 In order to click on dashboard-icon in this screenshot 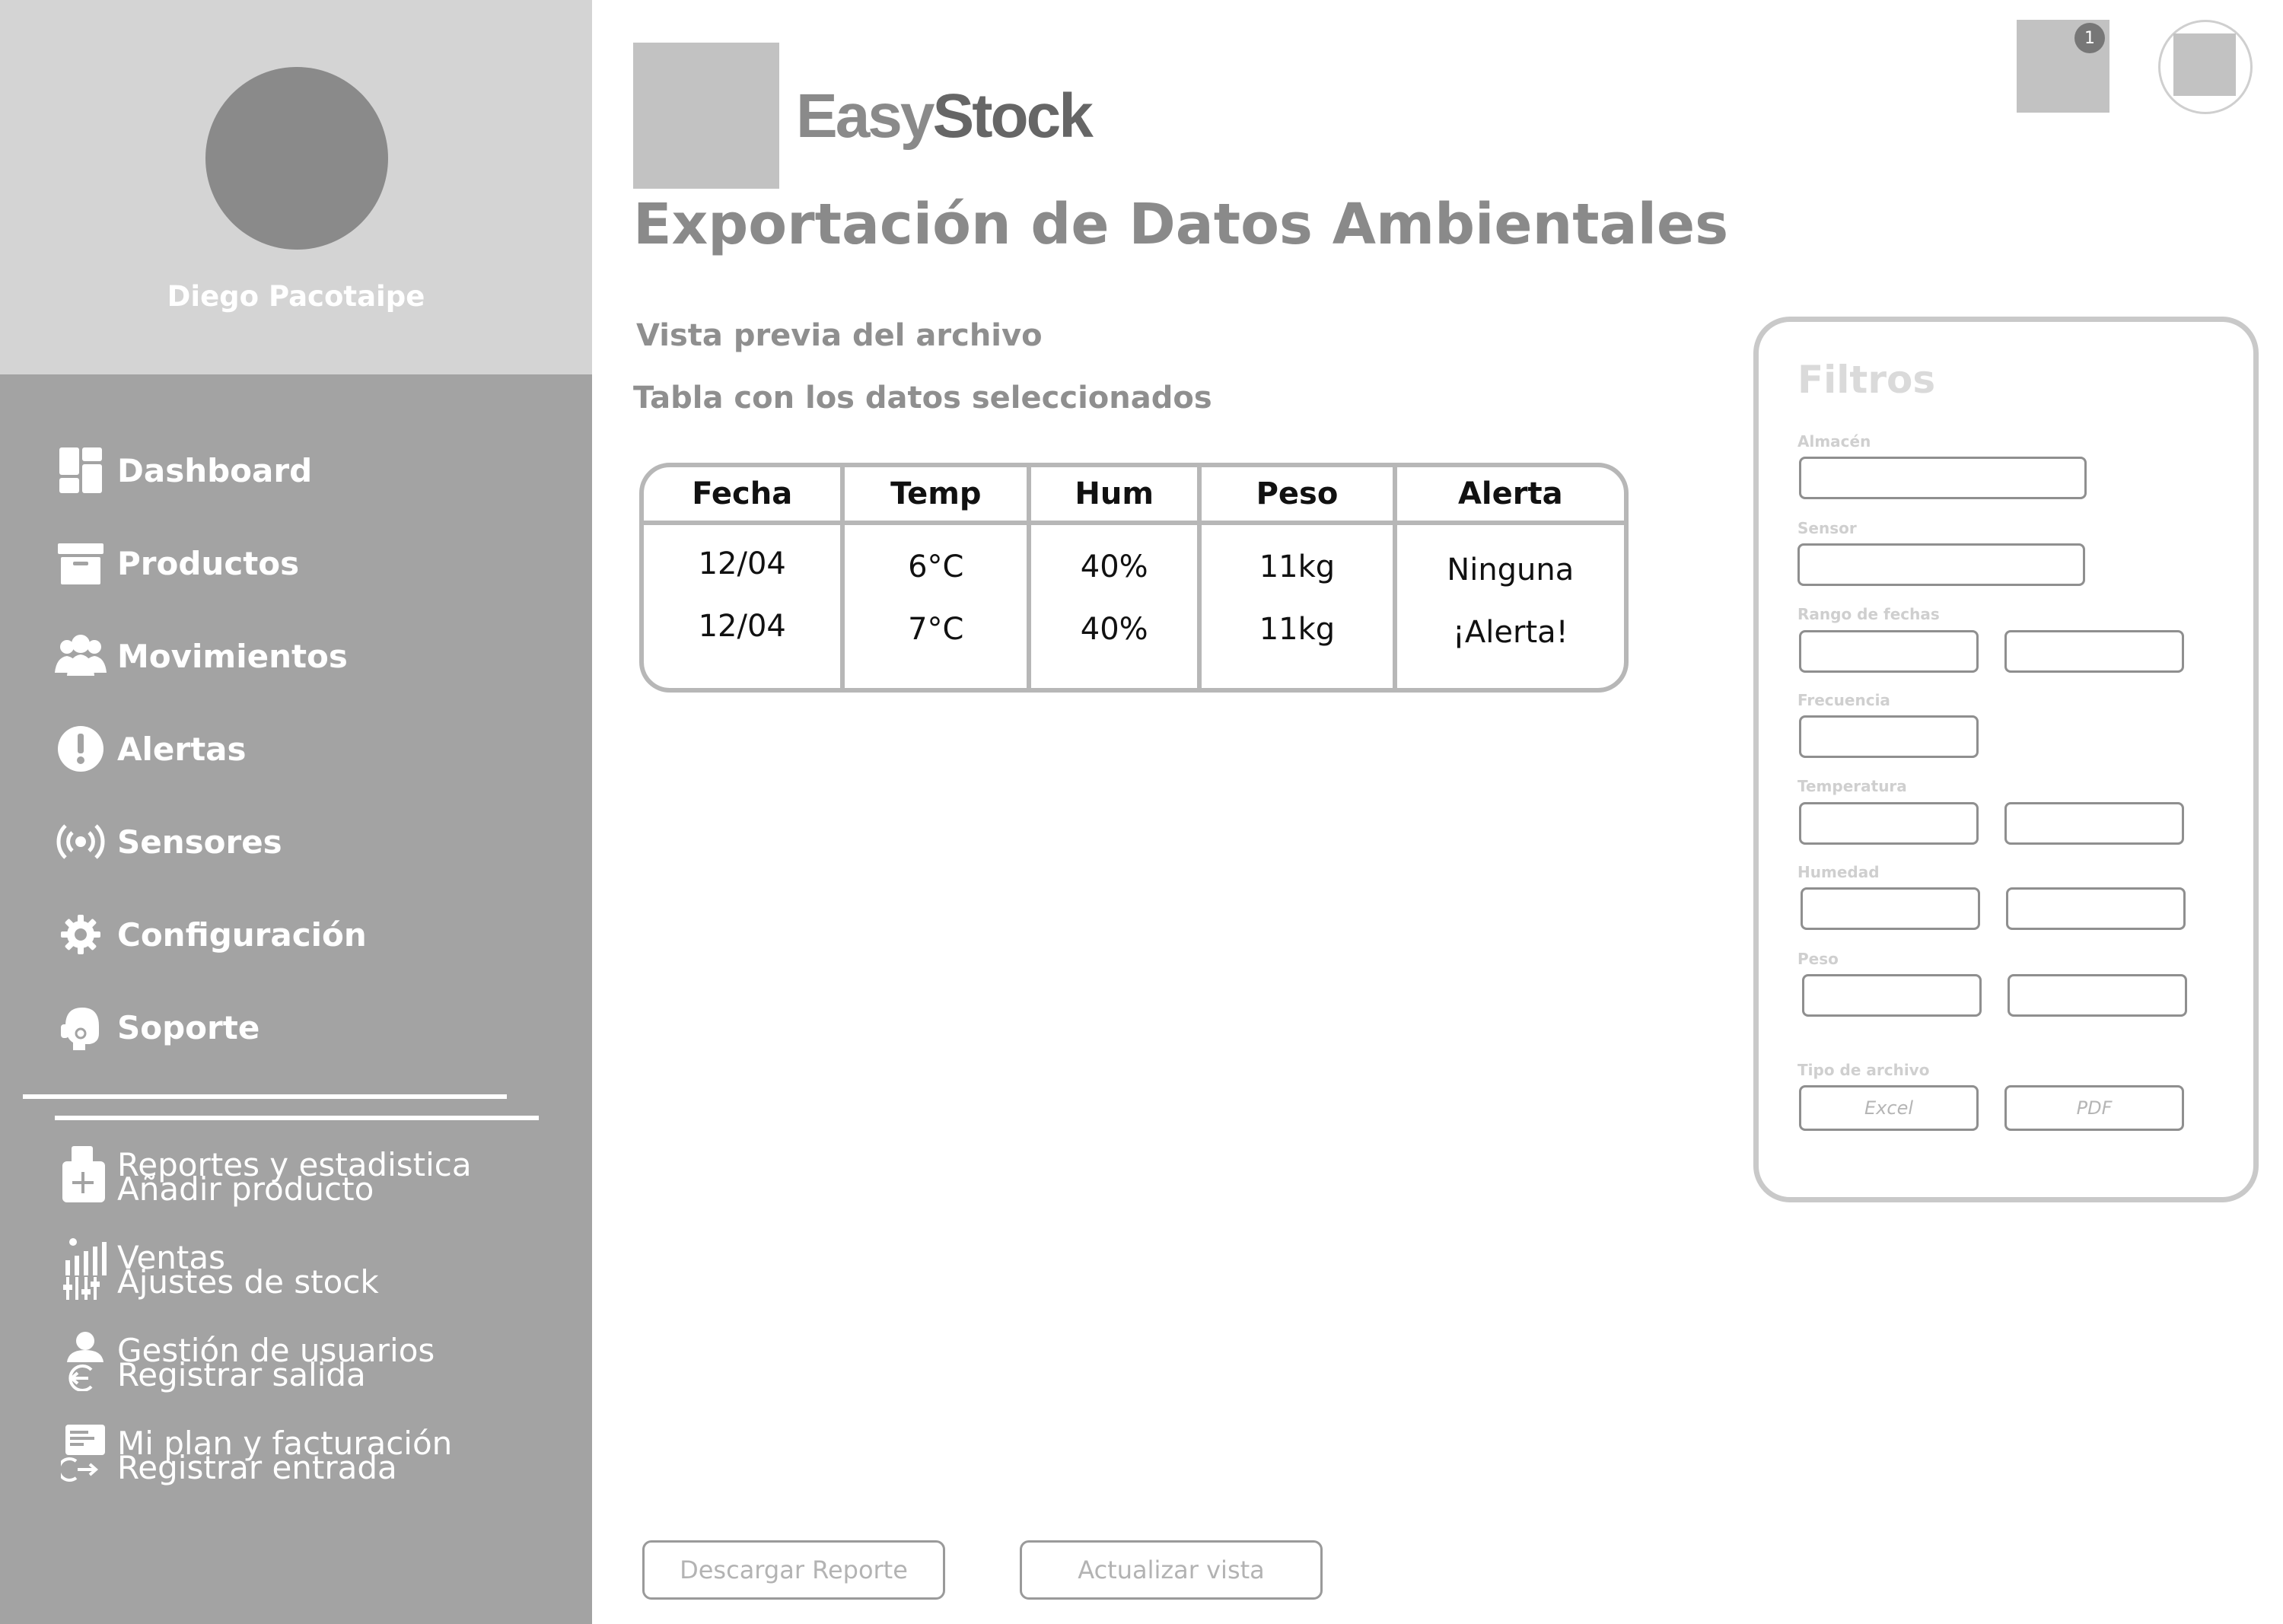, I will do `click(80, 470)`.